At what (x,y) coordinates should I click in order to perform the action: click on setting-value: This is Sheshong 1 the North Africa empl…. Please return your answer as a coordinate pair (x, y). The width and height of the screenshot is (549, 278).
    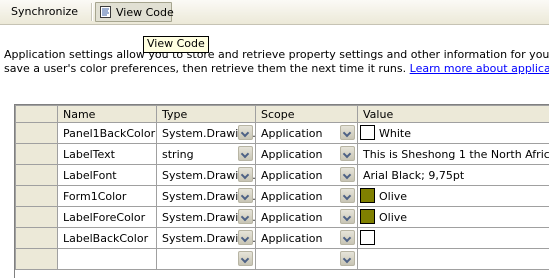
    Looking at the image, I should click on (453, 154).